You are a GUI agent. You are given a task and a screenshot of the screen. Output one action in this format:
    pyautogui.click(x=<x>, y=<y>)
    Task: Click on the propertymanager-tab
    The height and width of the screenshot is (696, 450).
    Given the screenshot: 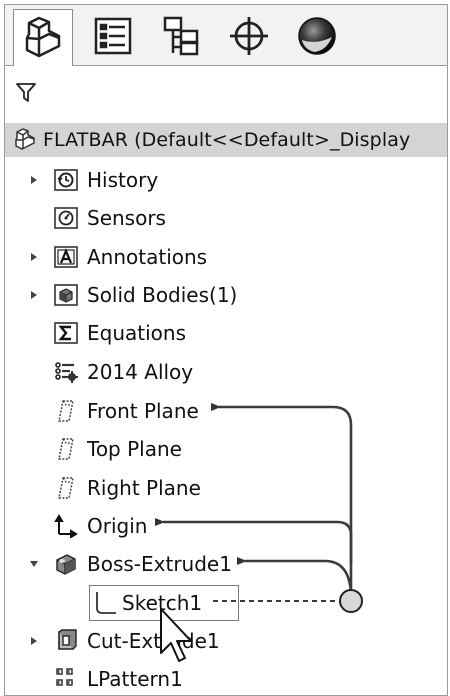 What is the action you would take?
    pyautogui.click(x=113, y=36)
    